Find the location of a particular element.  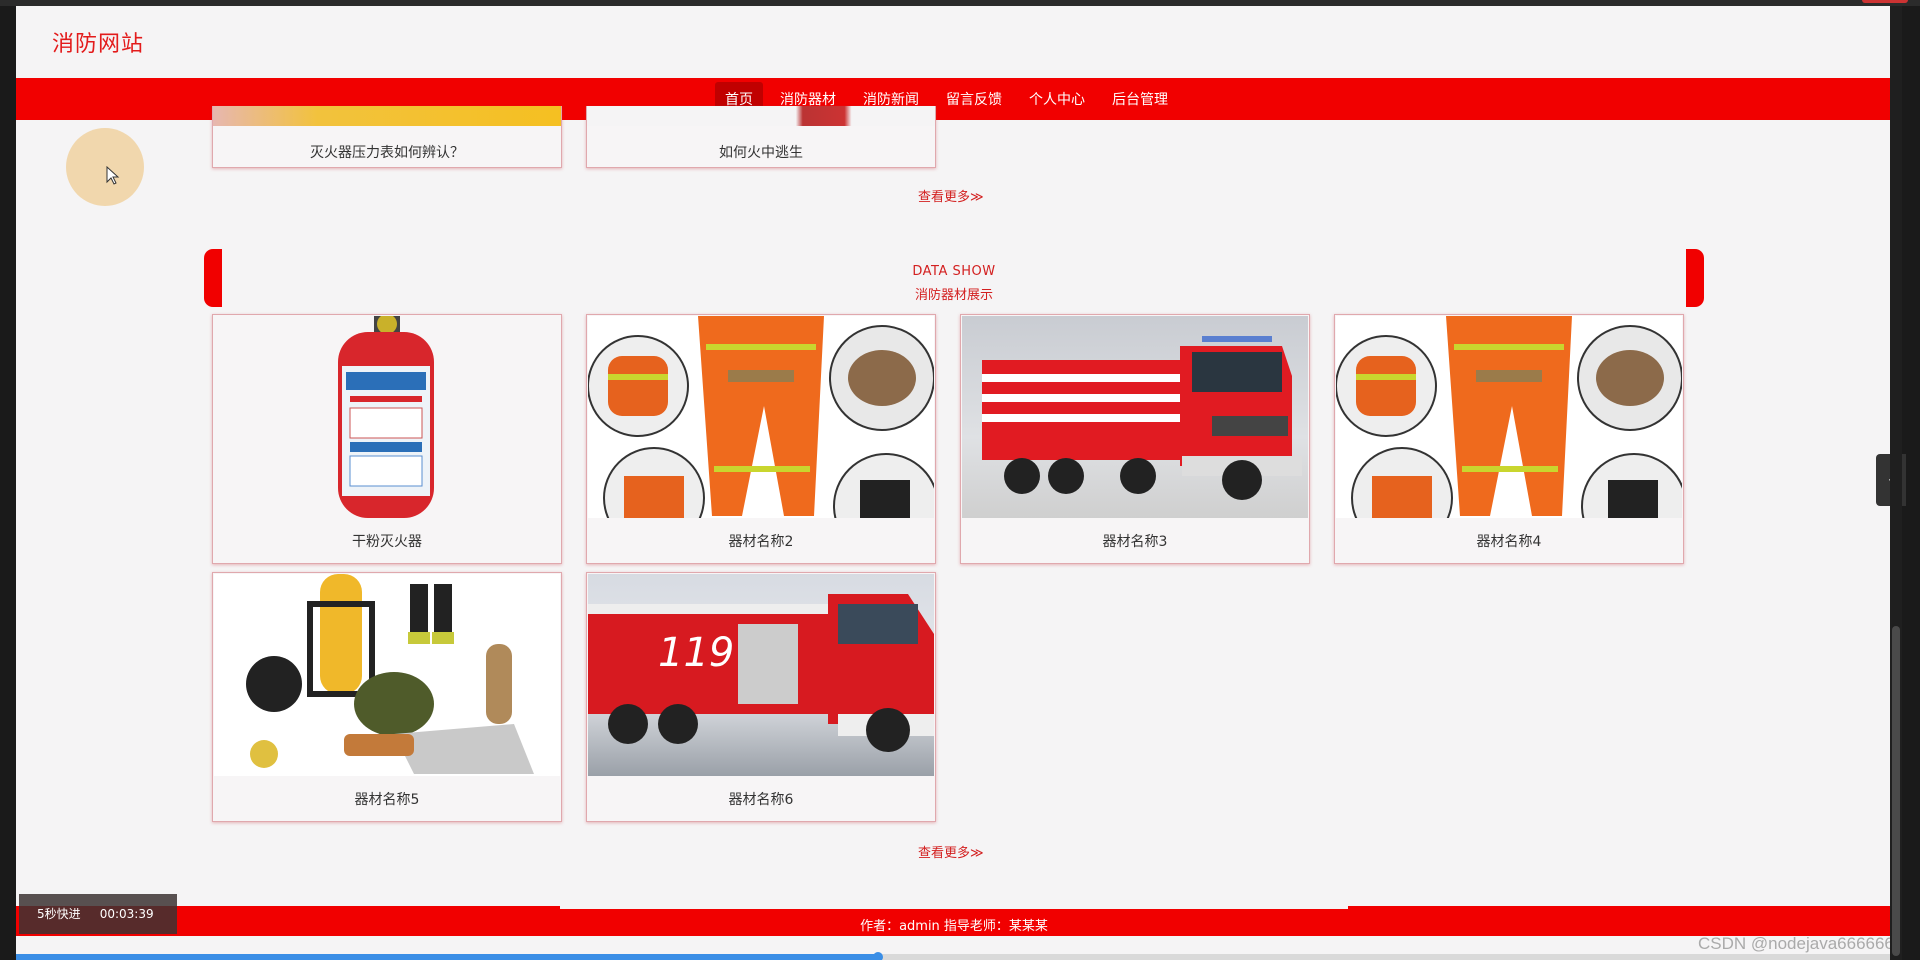

equipment-more-link: 查看更多≫ is located at coordinates (951, 851).